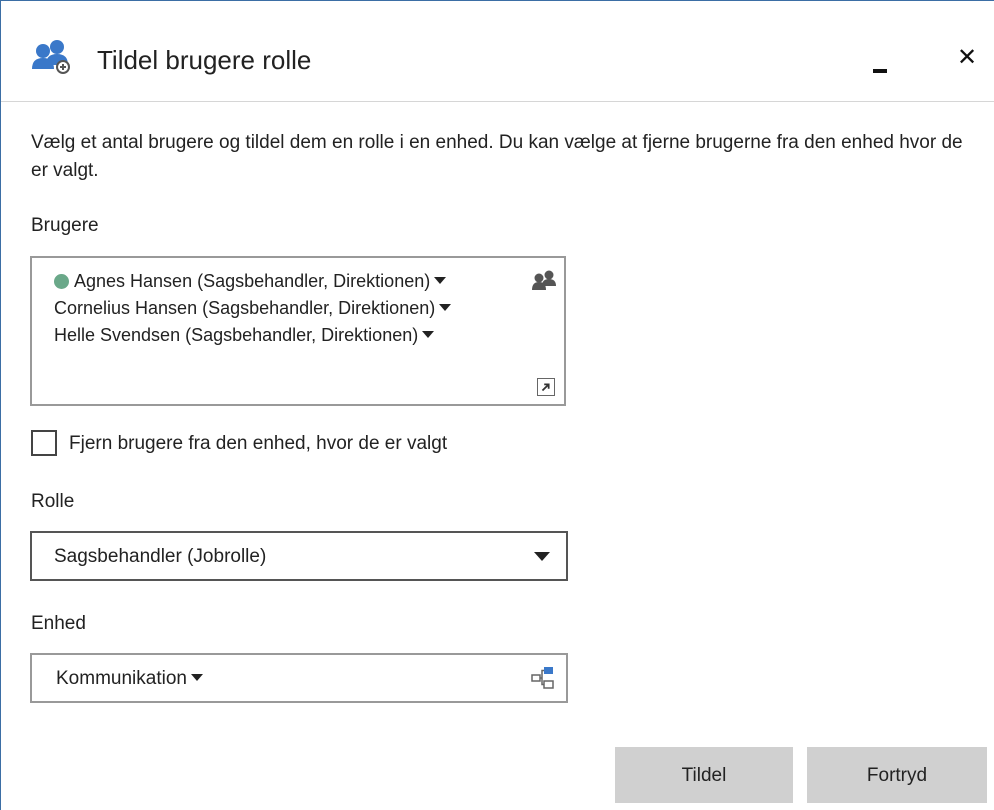 The height and width of the screenshot is (810, 994). Describe the element at coordinates (967, 58) in the screenshot. I see `close-button: ✕` at that location.